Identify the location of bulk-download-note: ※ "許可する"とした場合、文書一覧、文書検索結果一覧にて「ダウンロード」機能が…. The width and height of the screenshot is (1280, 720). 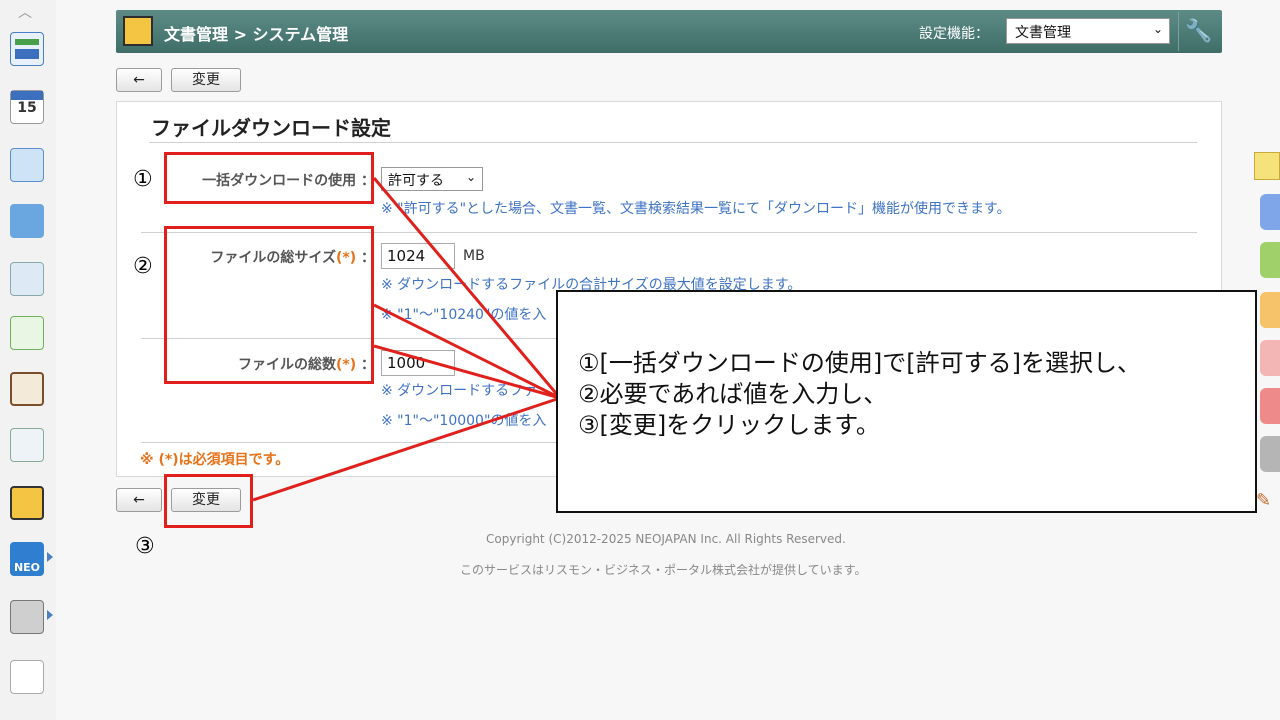
(696, 209).